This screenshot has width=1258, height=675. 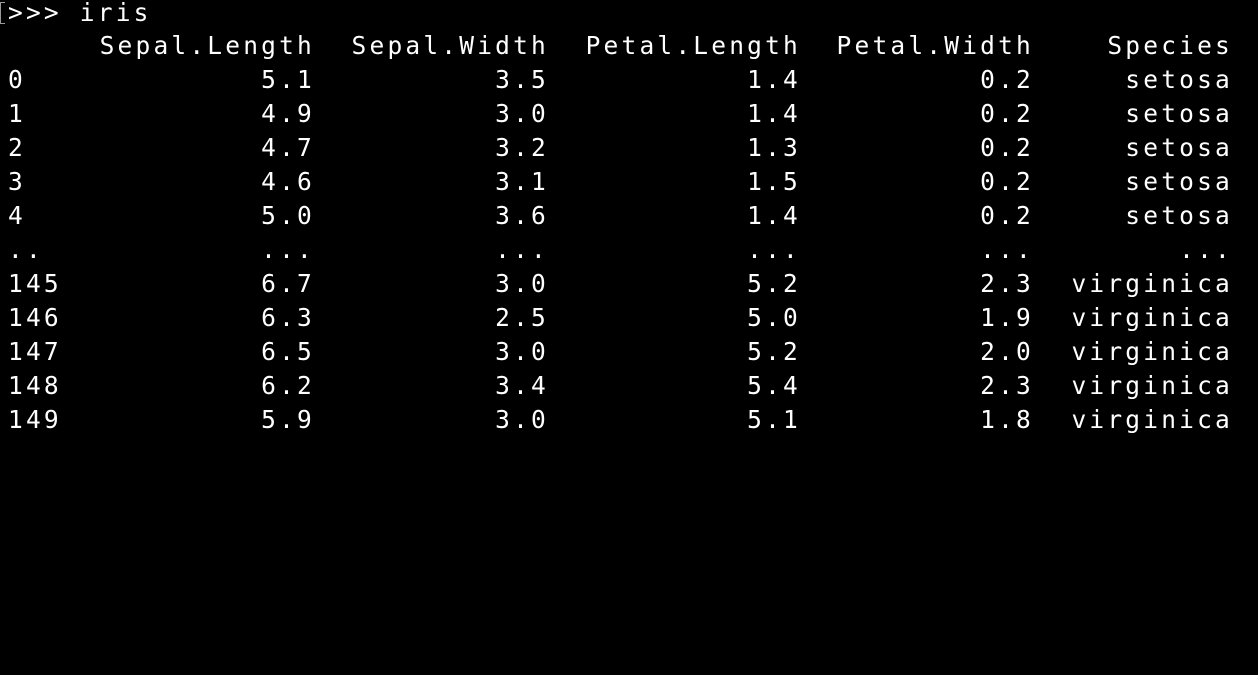 What do you see at coordinates (26, 249) in the screenshot?
I see `row-index: ..` at bounding box center [26, 249].